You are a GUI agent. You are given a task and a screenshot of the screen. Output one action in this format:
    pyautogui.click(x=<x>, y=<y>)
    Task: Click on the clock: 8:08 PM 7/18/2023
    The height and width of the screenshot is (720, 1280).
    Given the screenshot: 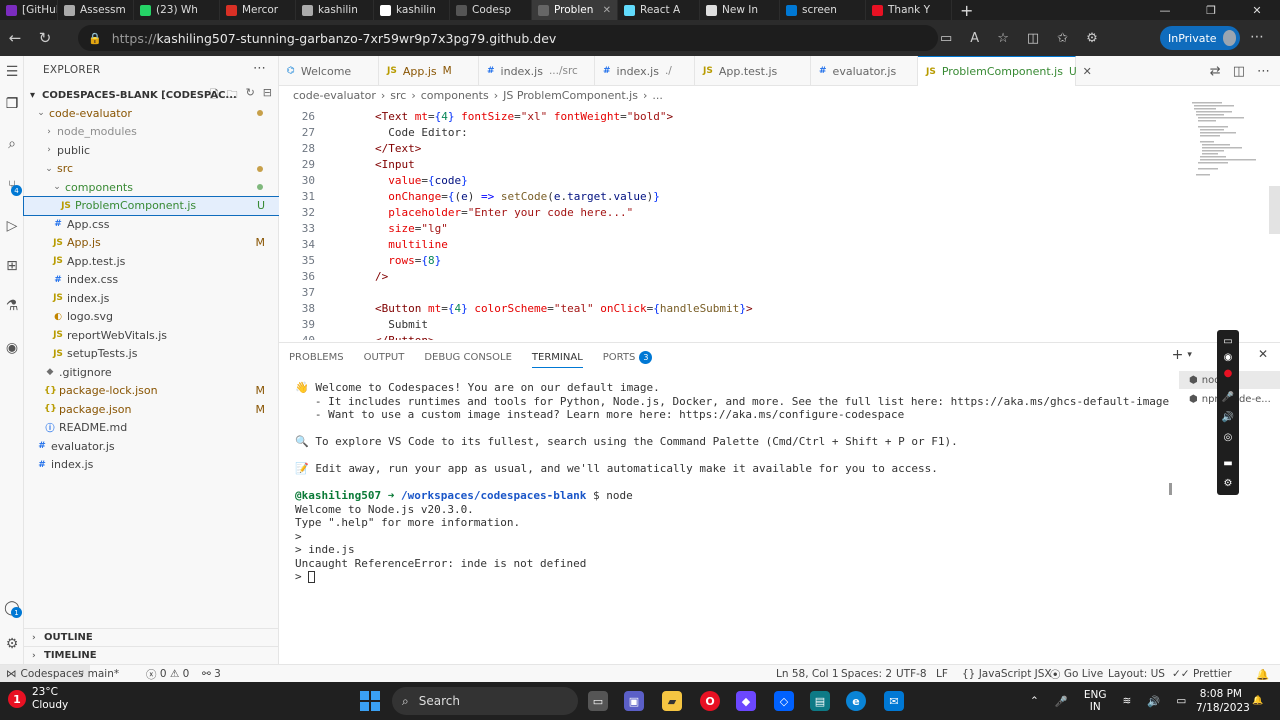 What is the action you would take?
    pyautogui.click(x=1223, y=701)
    